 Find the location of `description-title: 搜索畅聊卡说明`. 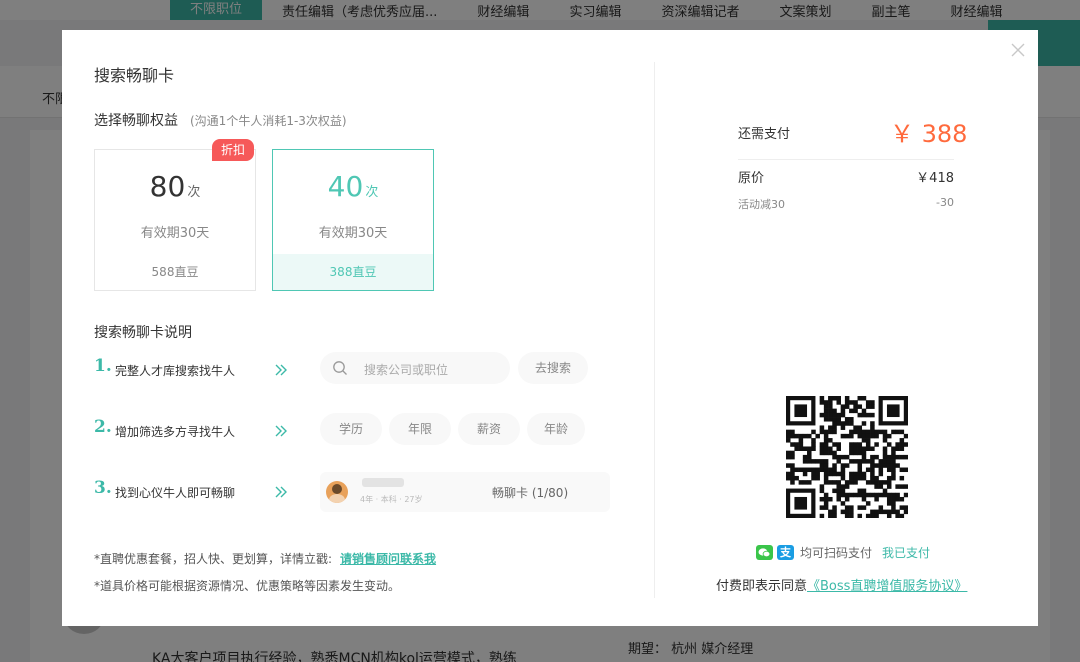

description-title: 搜索畅聊卡说明 is located at coordinates (143, 333).